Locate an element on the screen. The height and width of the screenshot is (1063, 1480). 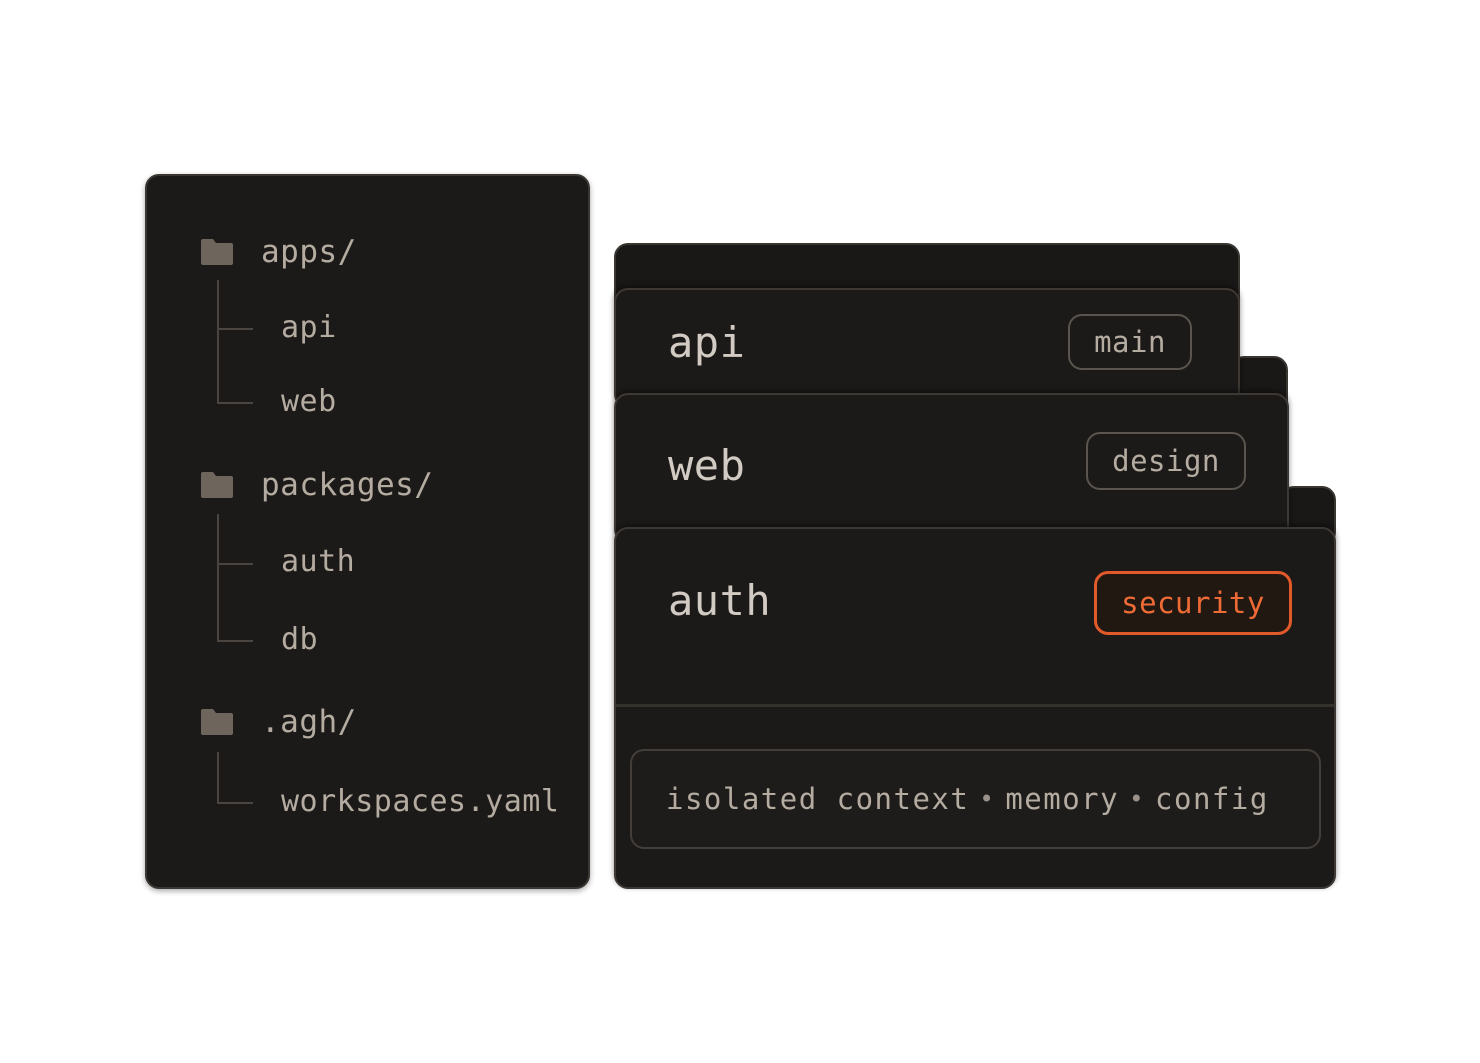
workspace-title: auth is located at coordinates (720, 600).